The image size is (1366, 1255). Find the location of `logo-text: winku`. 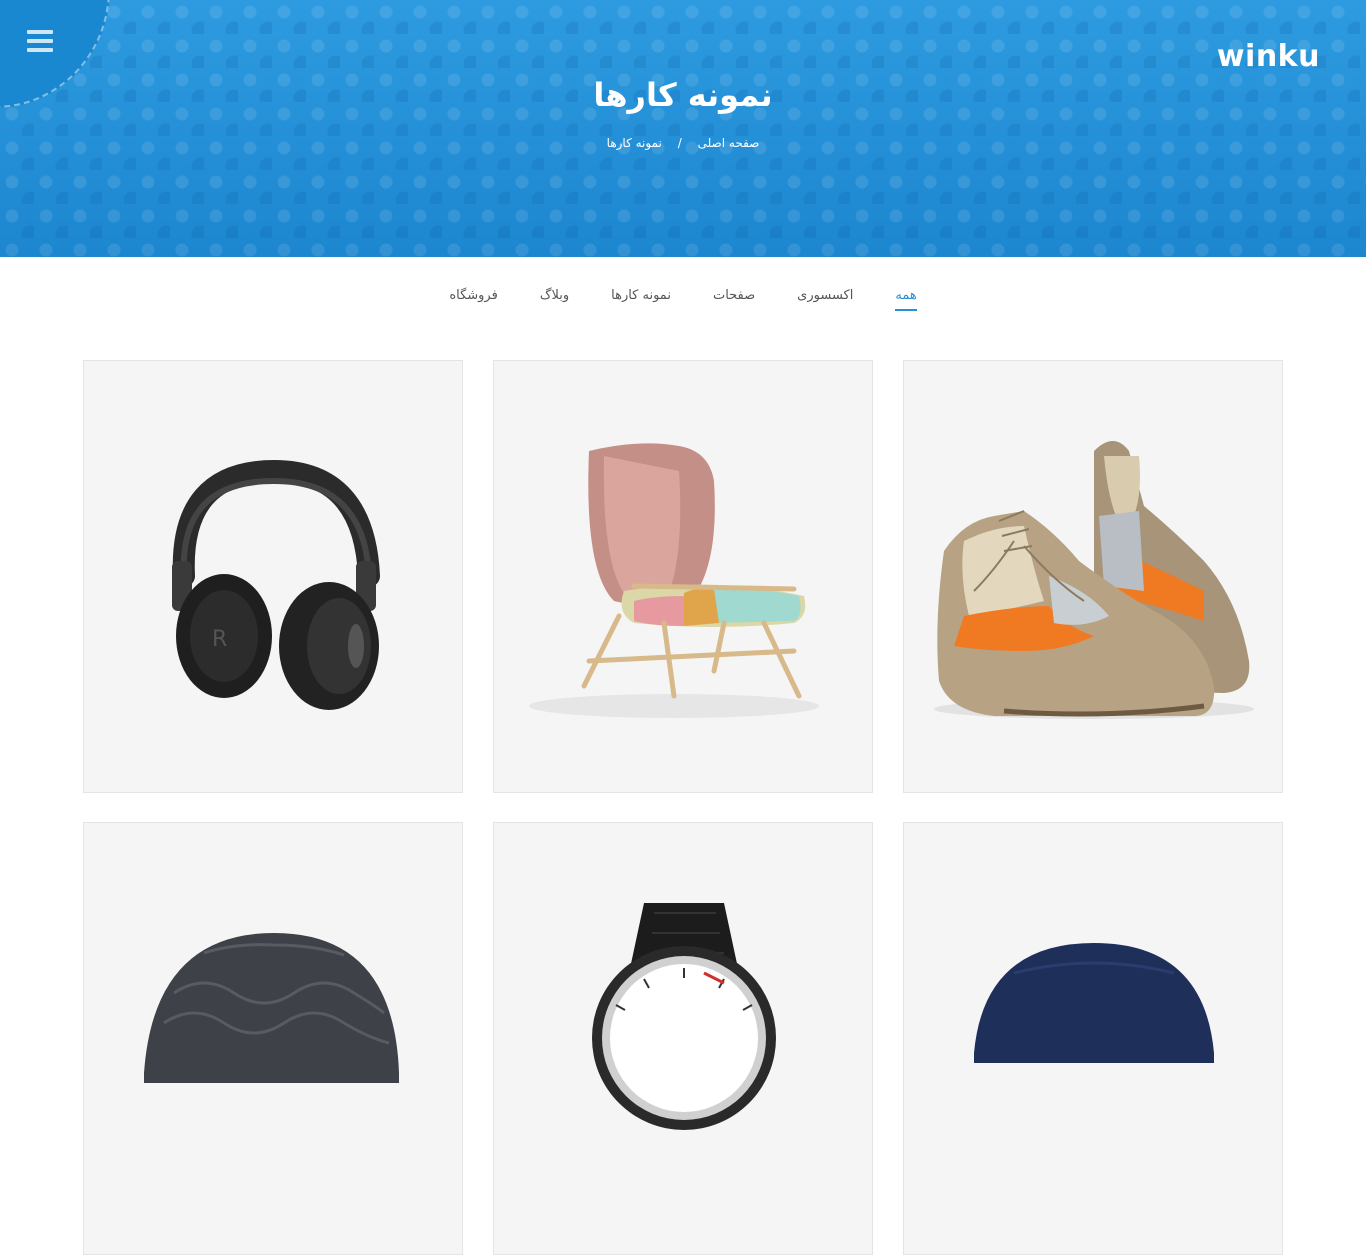

logo-text: winku is located at coordinates (1268, 56).